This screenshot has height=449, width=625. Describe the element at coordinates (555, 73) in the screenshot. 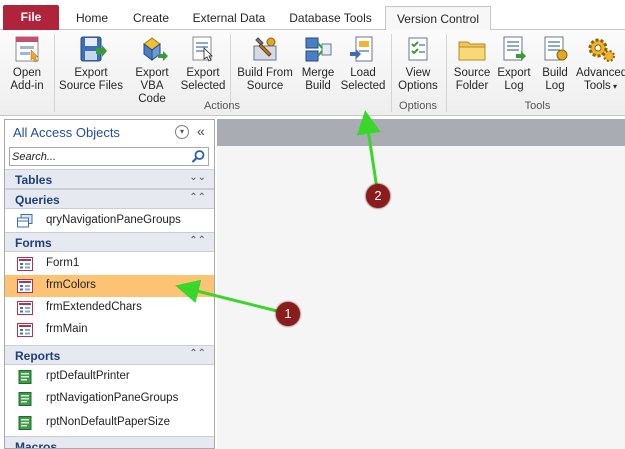

I see `build-log-label-1: Build` at that location.